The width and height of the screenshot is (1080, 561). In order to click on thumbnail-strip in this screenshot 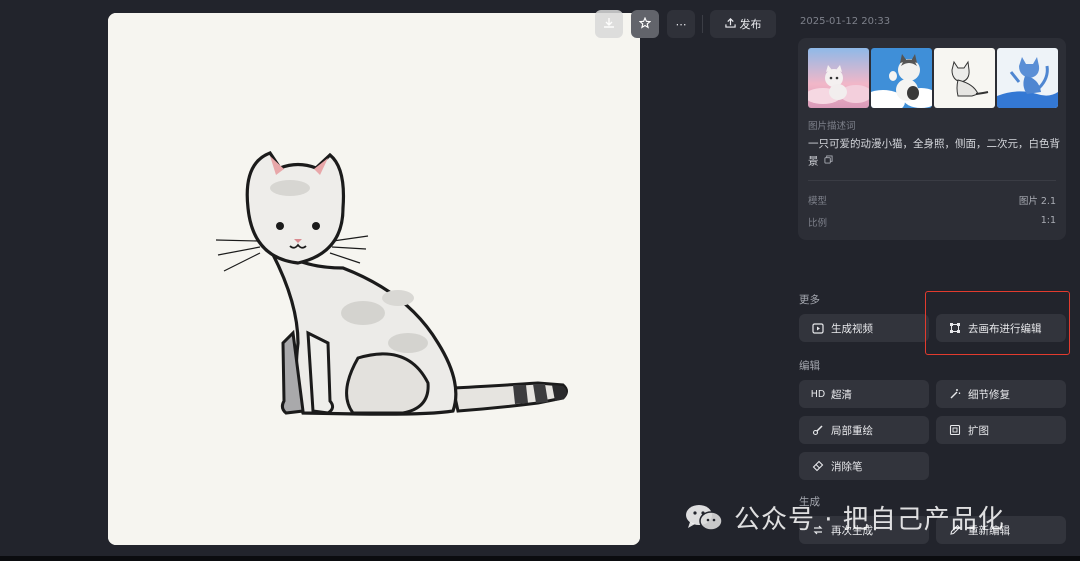, I will do `click(933, 78)`.